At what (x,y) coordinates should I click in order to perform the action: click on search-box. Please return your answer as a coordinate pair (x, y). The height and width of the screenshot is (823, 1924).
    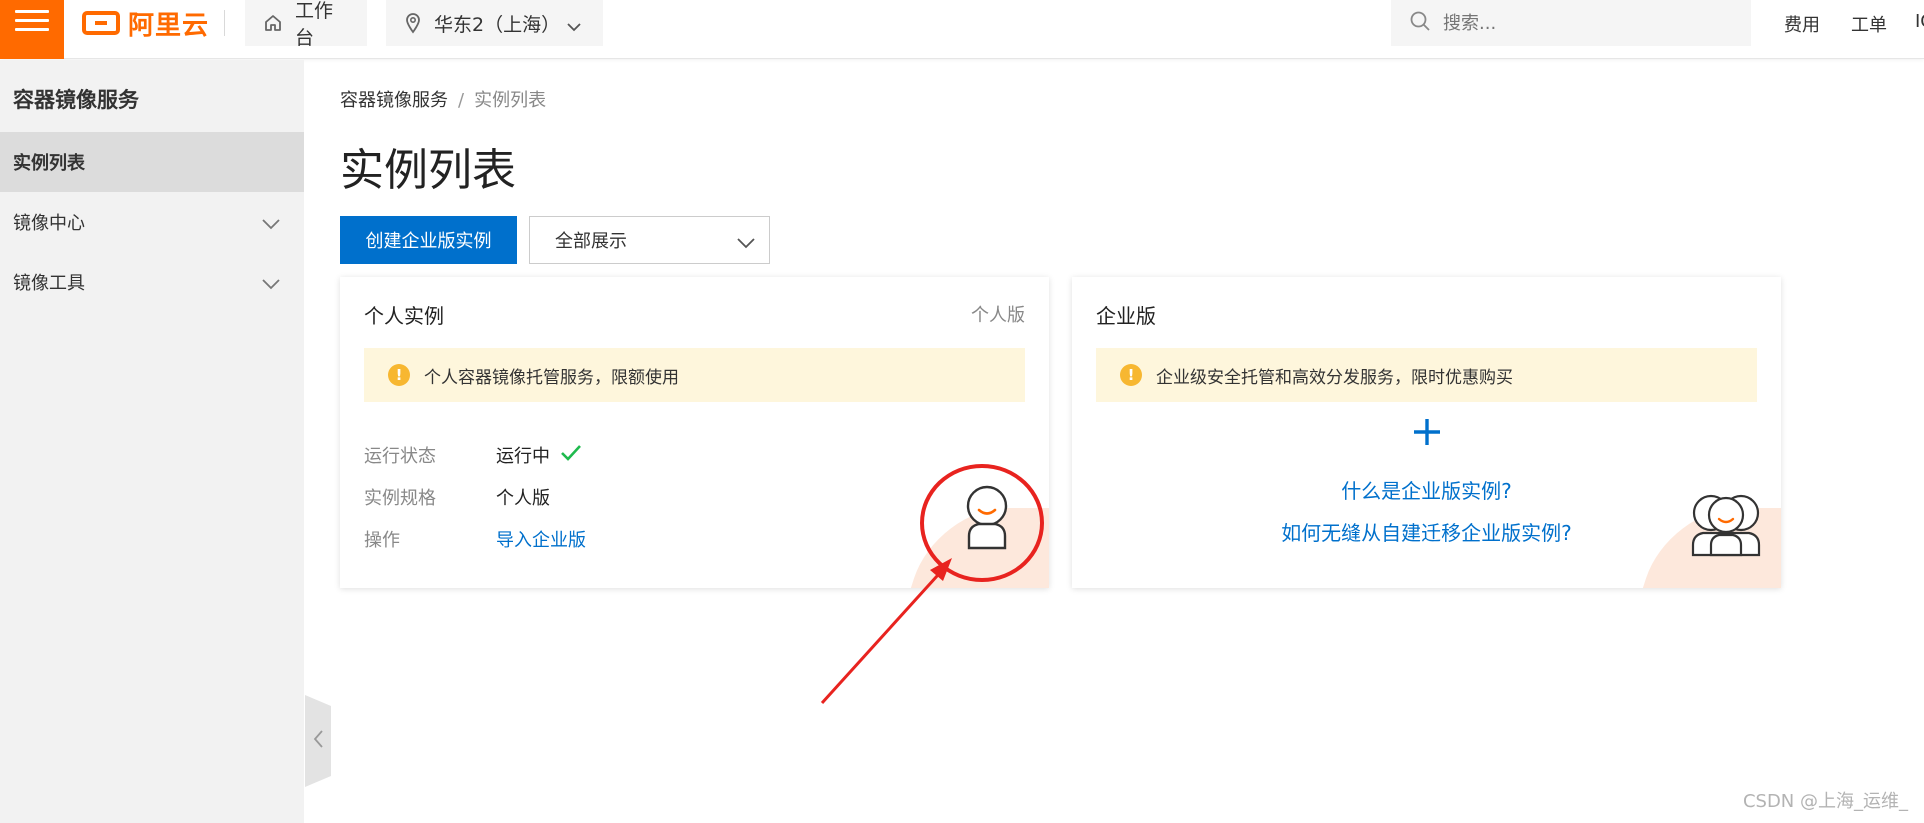
    Looking at the image, I should click on (1571, 23).